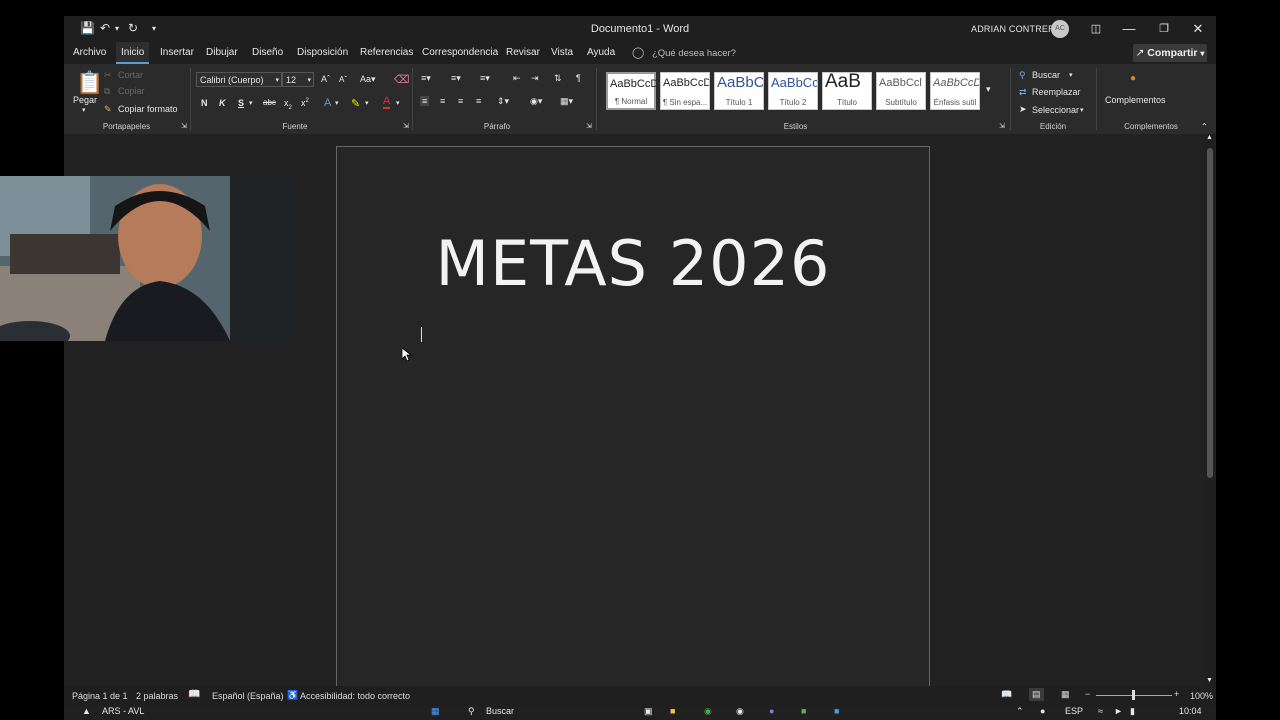  Describe the element at coordinates (184, 126) in the screenshot. I see `clipboard-launcher-icon: ⇲` at that location.